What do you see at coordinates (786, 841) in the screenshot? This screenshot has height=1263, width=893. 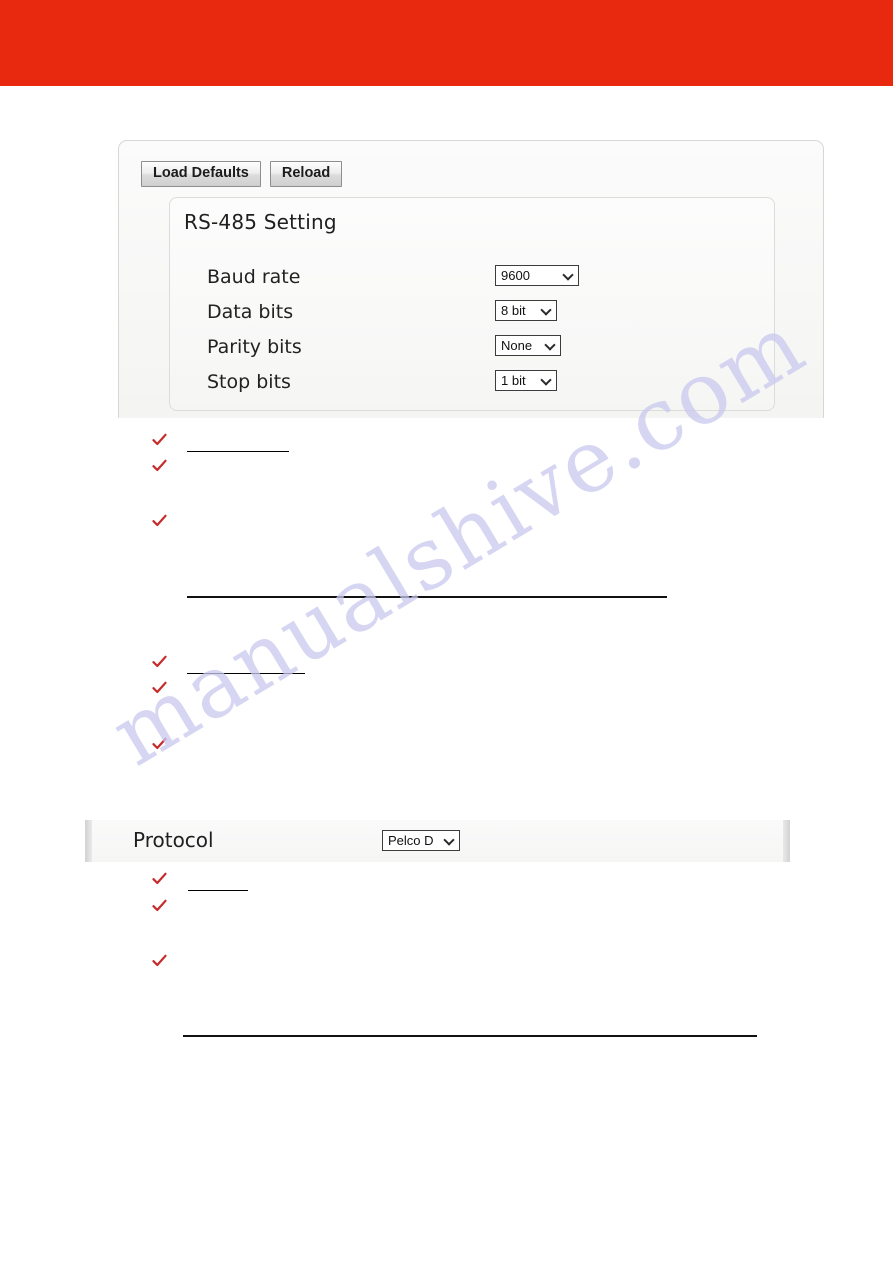 I see `band-right-edge` at bounding box center [786, 841].